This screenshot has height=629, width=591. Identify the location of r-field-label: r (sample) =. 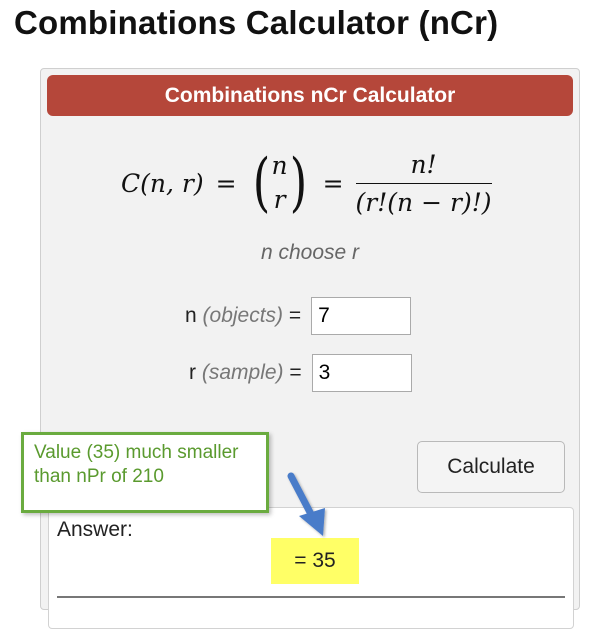
(245, 372).